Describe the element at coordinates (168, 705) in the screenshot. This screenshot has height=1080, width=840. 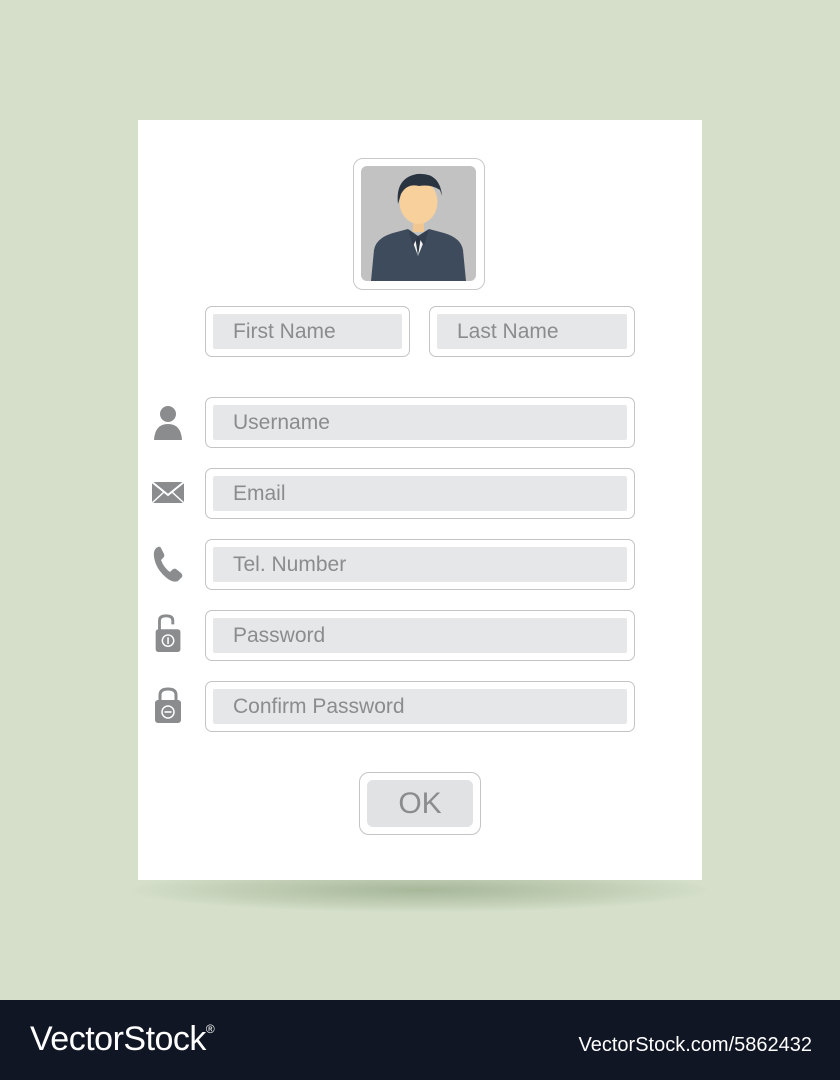
I see `lock-icon` at that location.